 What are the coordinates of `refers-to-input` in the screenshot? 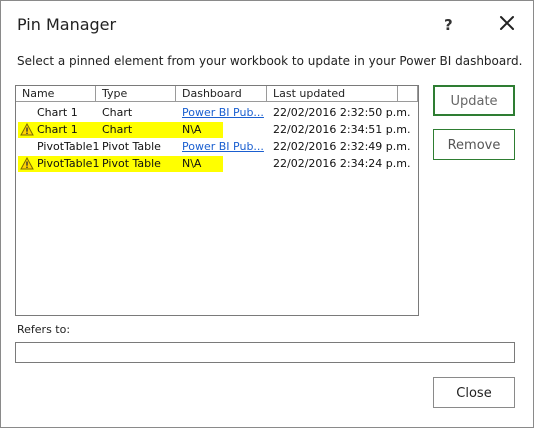 It's located at (265, 352).